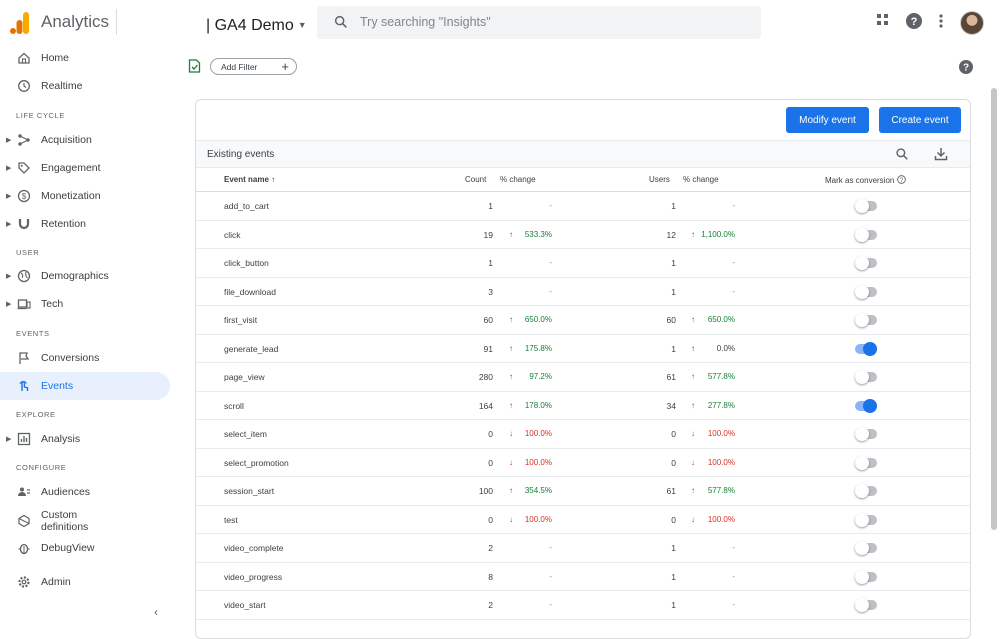  What do you see at coordinates (244, 377) in the screenshot?
I see `event-name-cell: page_view` at bounding box center [244, 377].